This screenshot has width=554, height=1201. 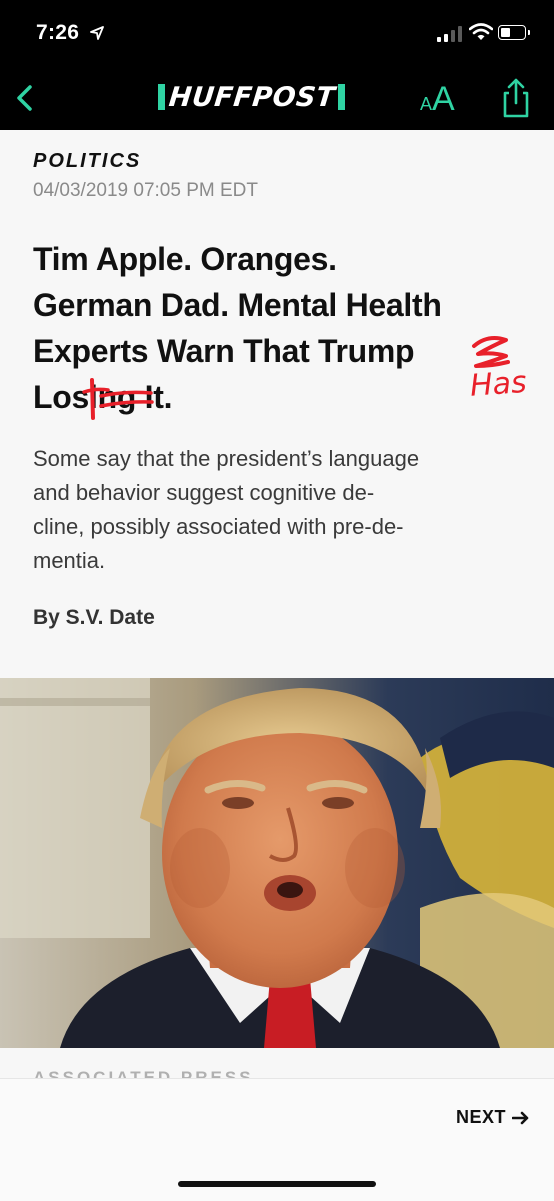 I want to click on headline-line: Tim Apple. Oranges., so click(x=185, y=259).